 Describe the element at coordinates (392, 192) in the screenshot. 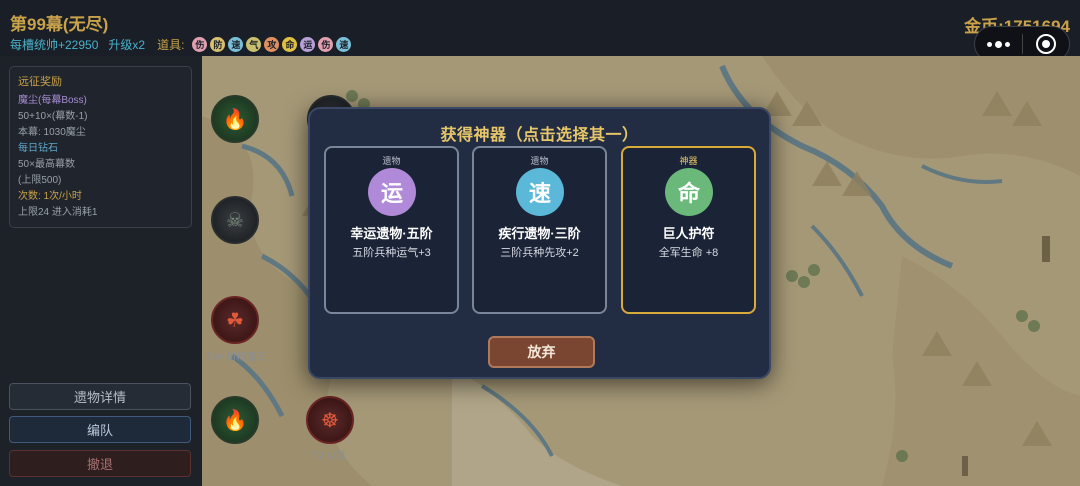

I see `luck-icon: 运` at that location.